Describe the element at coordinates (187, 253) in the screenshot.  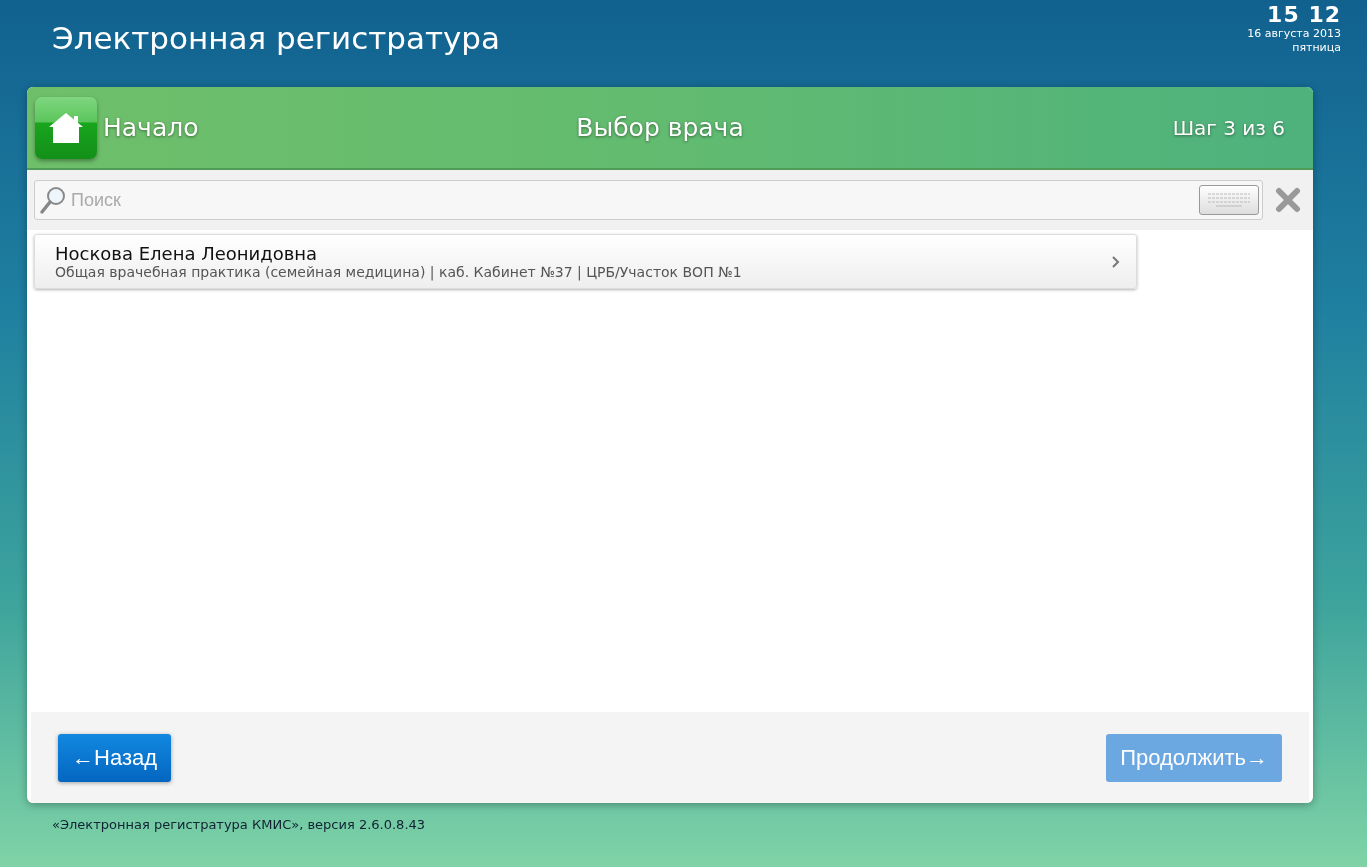
I see `doctor-name: Носкова Елена Леонидовна` at that location.